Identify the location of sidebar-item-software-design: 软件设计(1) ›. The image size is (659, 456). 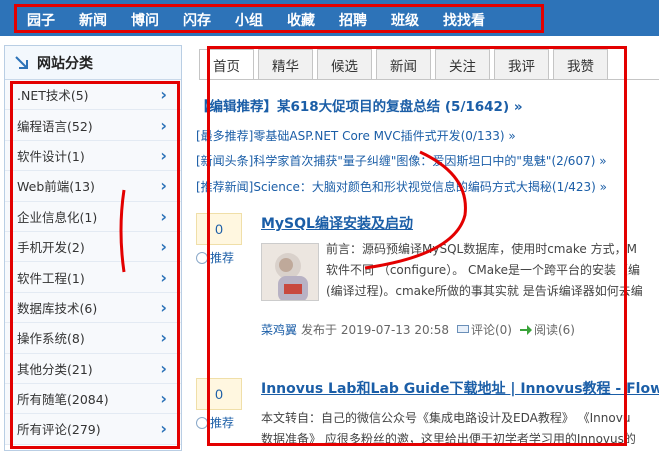
(93, 156).